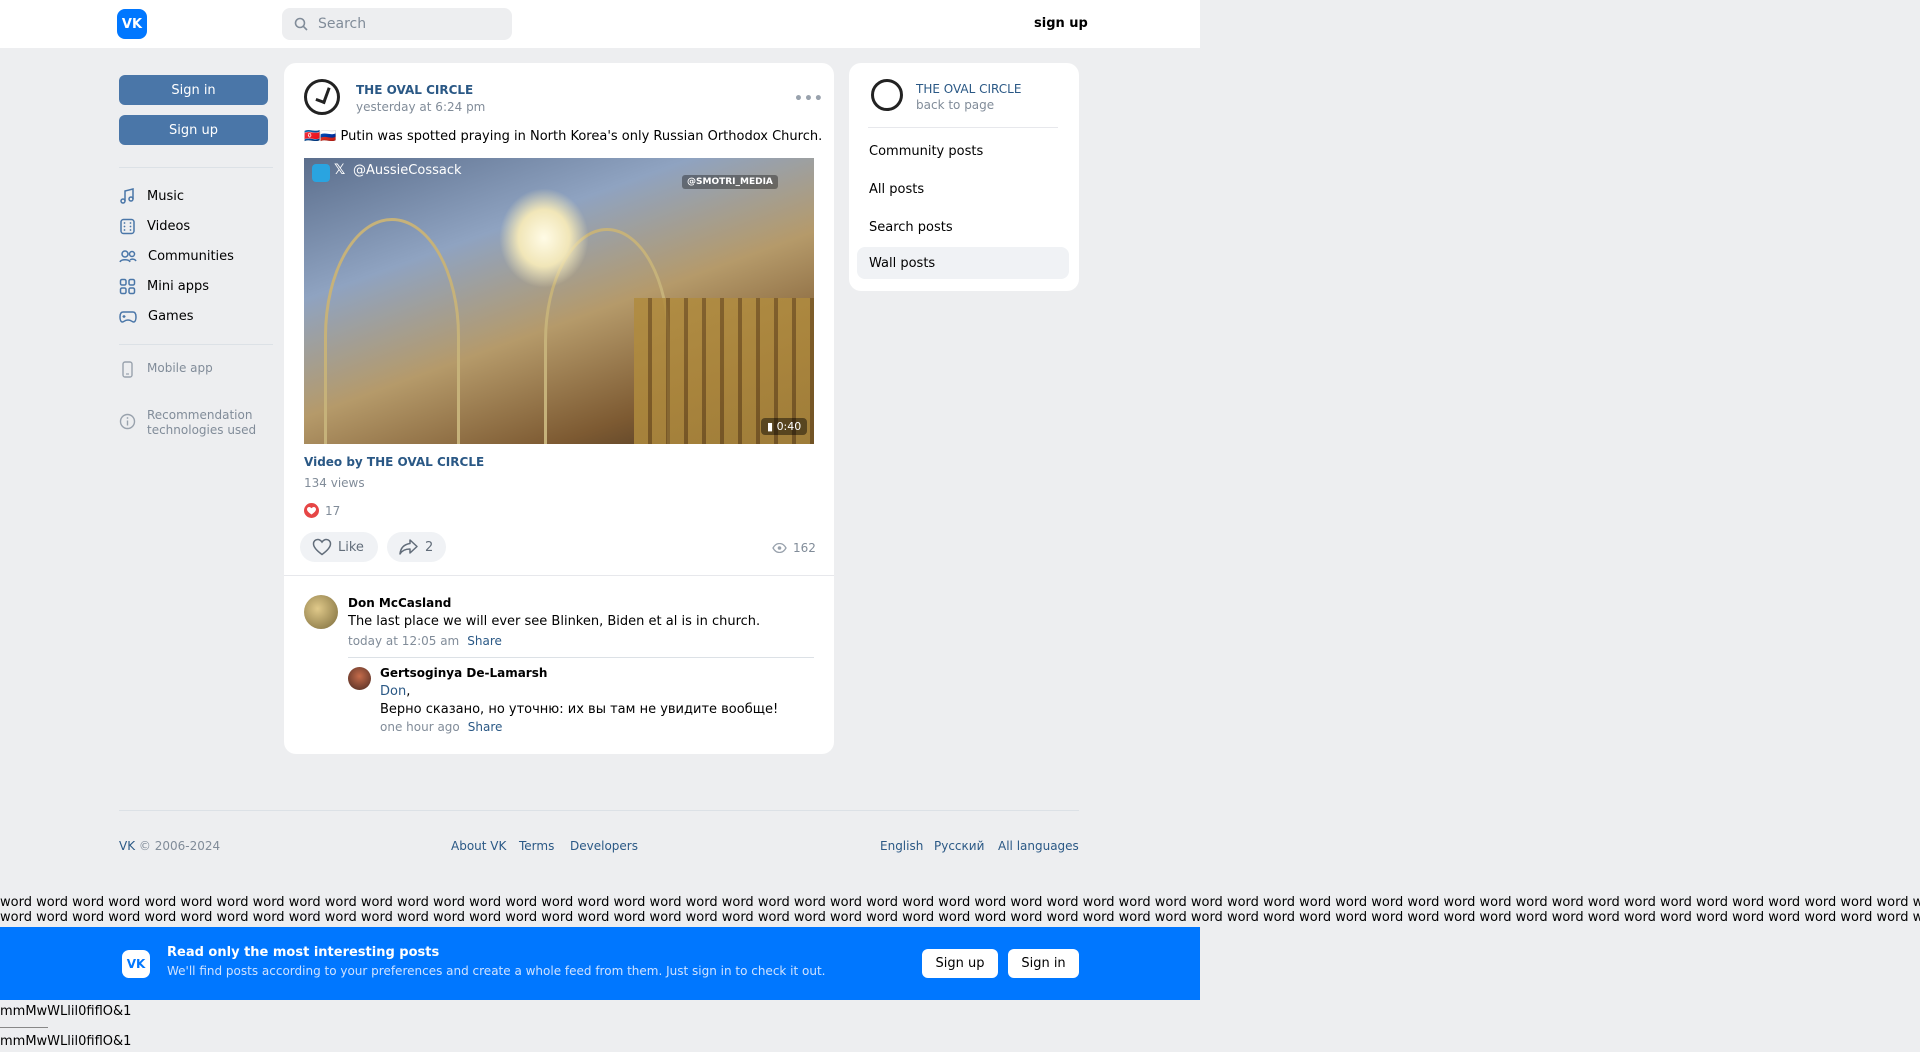 The height and width of the screenshot is (1052, 1920). What do you see at coordinates (395, 691) in the screenshot?
I see `reply-mention: Don,` at bounding box center [395, 691].